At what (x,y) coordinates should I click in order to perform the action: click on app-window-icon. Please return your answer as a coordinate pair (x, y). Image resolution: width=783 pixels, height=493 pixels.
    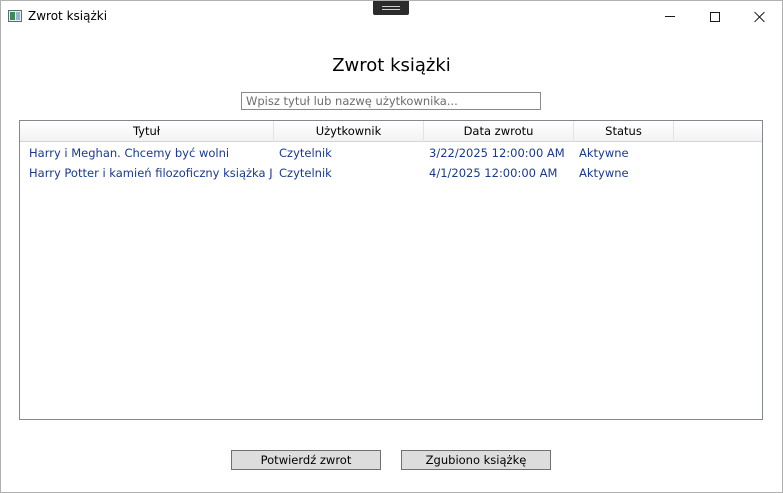
    Looking at the image, I should click on (15, 16).